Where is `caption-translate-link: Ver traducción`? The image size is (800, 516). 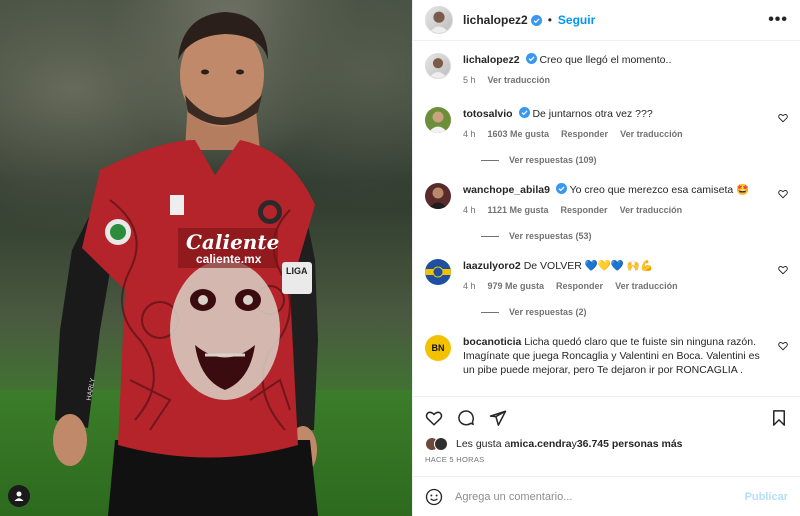 caption-translate-link: Ver traducción is located at coordinates (519, 80).